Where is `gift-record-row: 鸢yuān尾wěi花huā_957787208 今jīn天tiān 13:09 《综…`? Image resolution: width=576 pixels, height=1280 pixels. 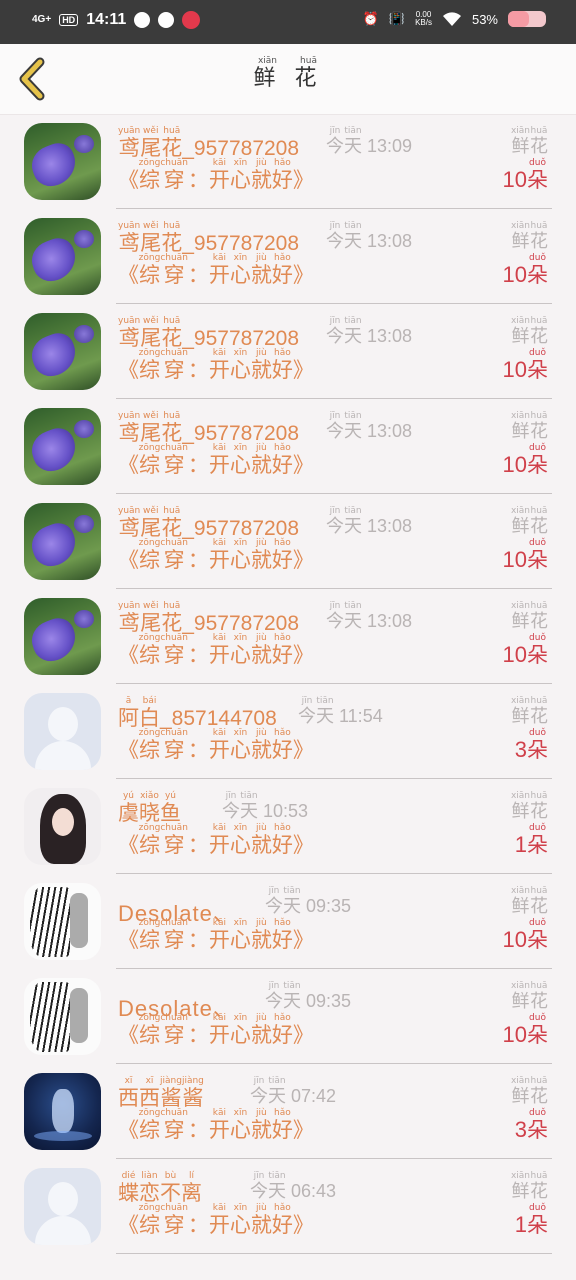
gift-record-row: 鸢yuān尾wěi花huā_957787208 今jīn天tiān 13:09 《综… is located at coordinates (288, 161).